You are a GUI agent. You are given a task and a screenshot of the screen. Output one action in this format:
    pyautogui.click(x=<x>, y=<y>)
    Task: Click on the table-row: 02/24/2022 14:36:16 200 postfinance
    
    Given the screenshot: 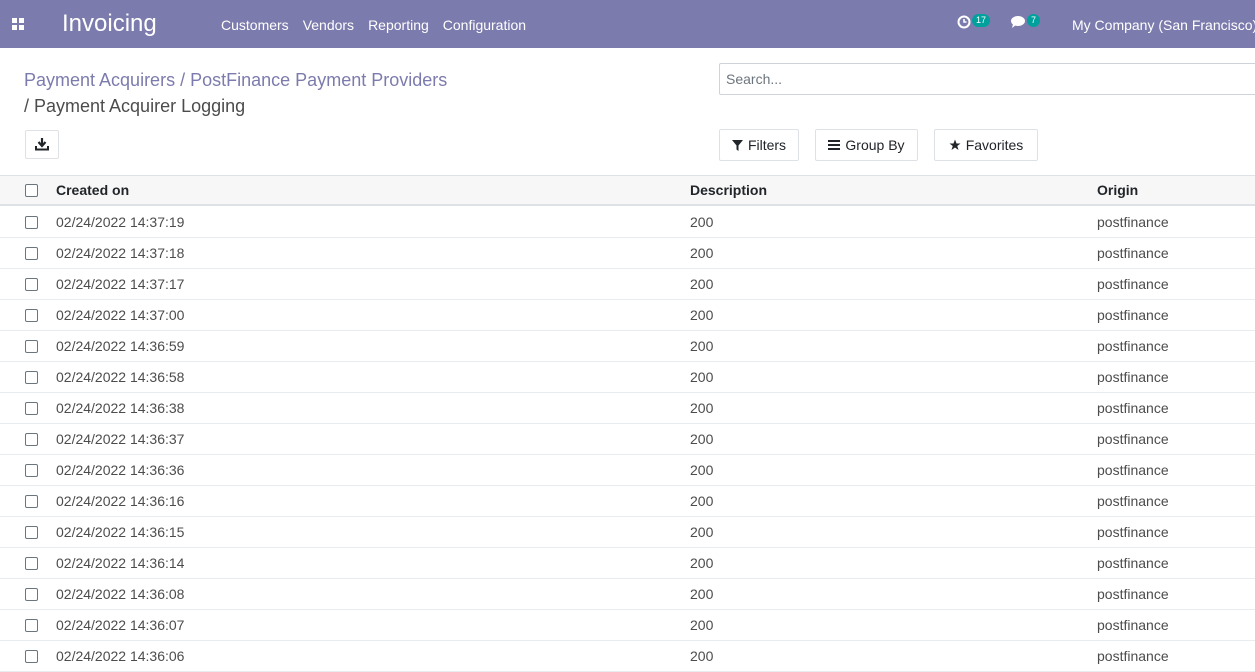 What is the action you would take?
    pyautogui.click(x=627, y=501)
    